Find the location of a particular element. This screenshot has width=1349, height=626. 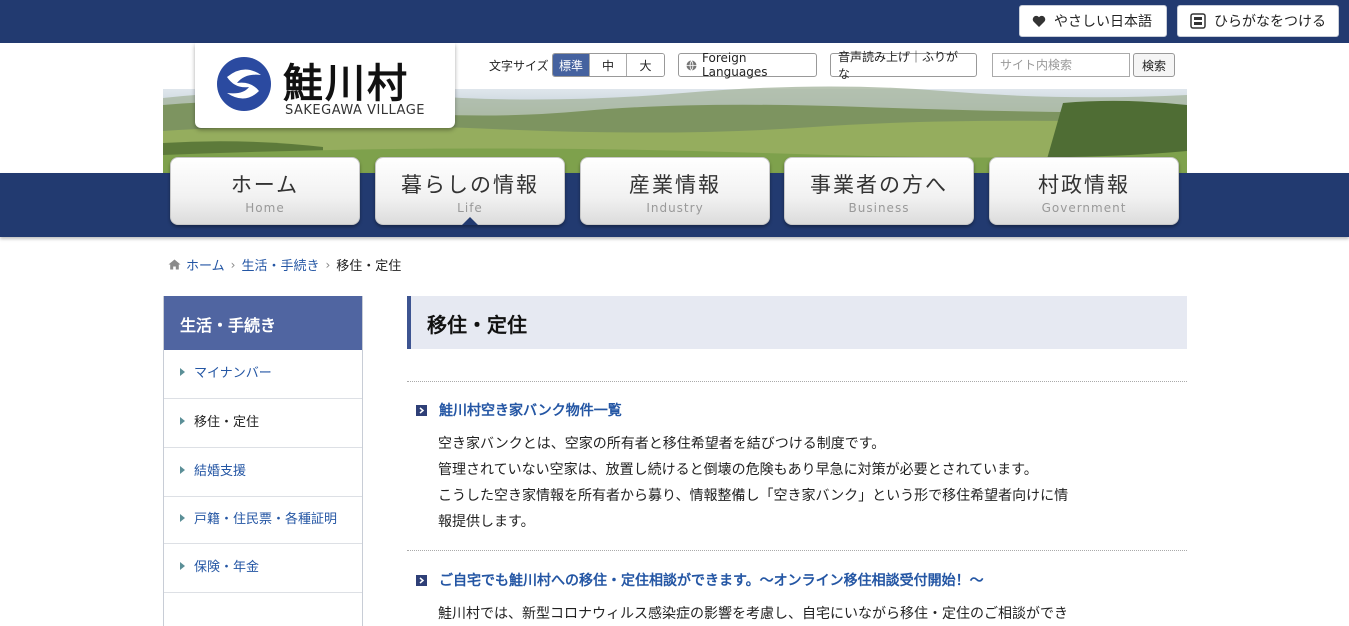

hiragana-button: ひらがなをつける is located at coordinates (1258, 21).